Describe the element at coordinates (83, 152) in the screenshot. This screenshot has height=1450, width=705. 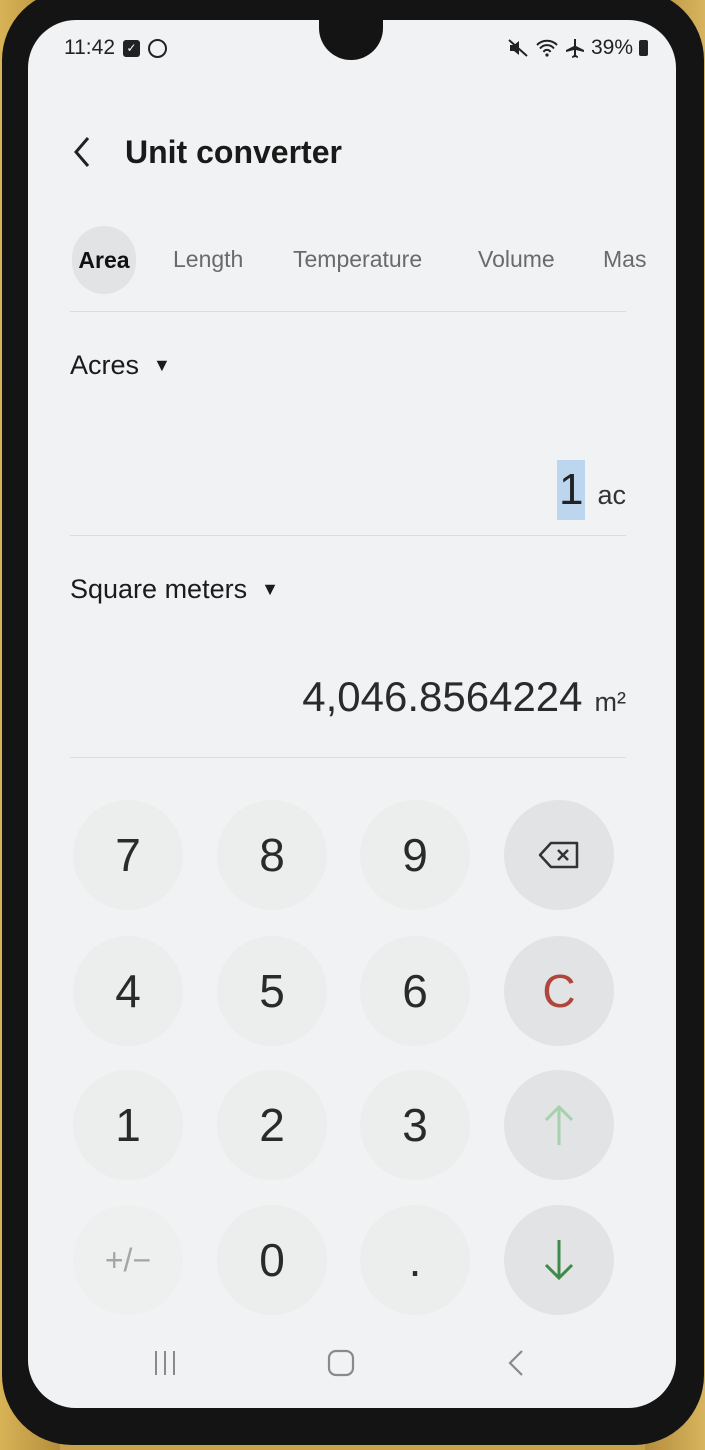
I see `back-chevron-icon` at that location.